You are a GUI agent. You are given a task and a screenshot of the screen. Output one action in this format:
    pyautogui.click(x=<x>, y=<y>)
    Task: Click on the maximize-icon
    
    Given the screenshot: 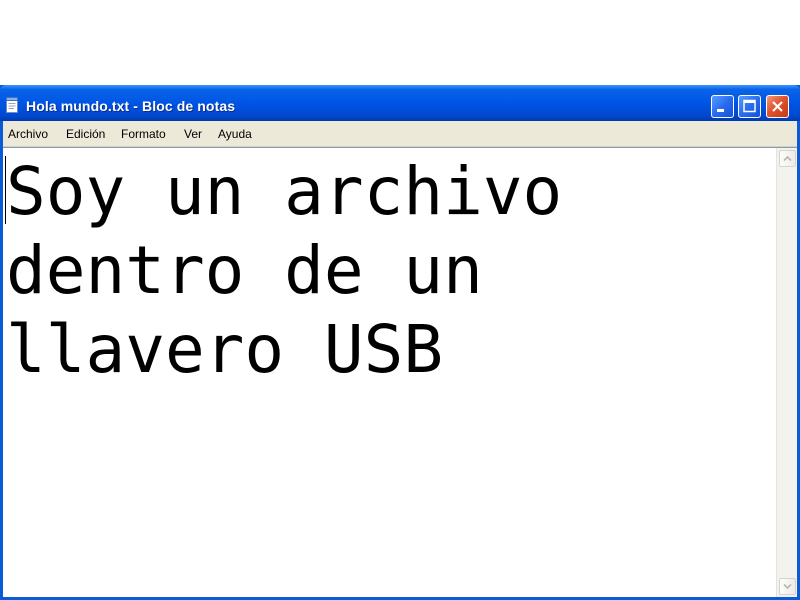 What is the action you would take?
    pyautogui.click(x=749, y=106)
    